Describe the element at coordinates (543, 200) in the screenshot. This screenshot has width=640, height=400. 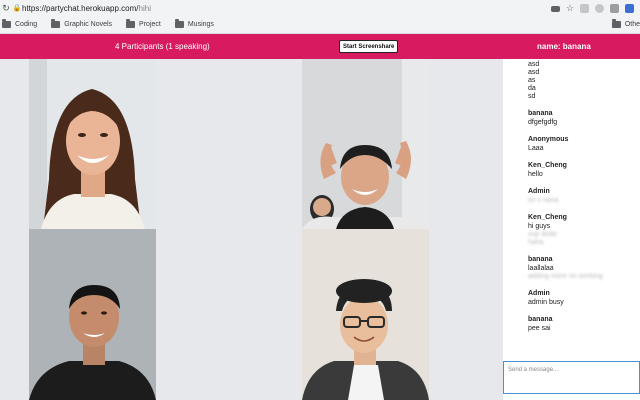
I see `message-line-blurred: lol u nana` at that location.